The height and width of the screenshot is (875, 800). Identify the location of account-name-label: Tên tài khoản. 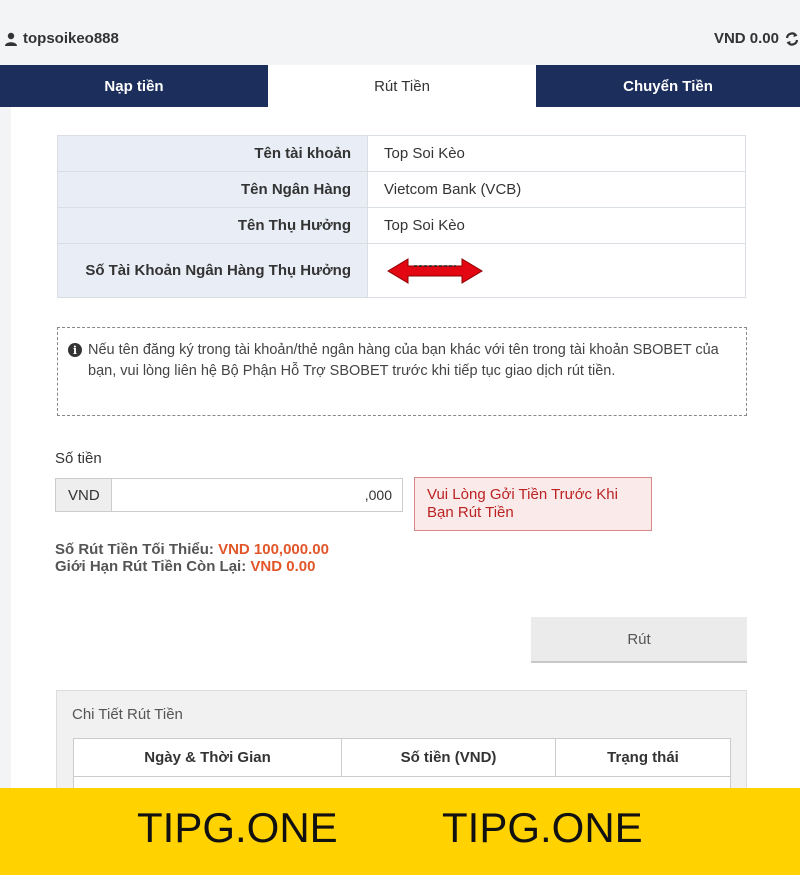
(212, 153).